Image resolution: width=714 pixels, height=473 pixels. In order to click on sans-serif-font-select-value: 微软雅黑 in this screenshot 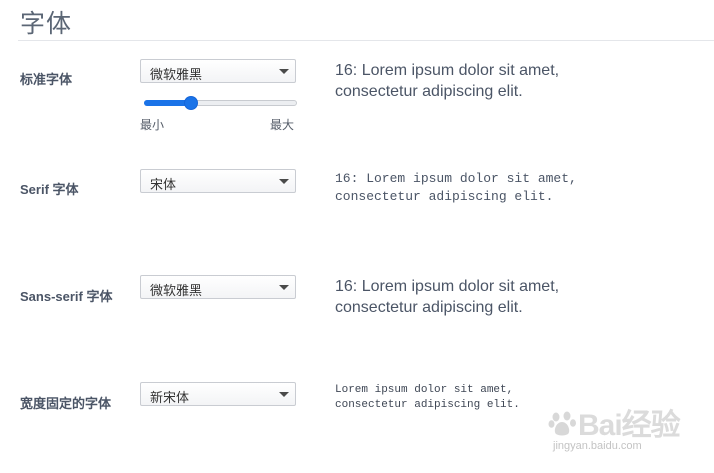, I will do `click(176, 290)`.